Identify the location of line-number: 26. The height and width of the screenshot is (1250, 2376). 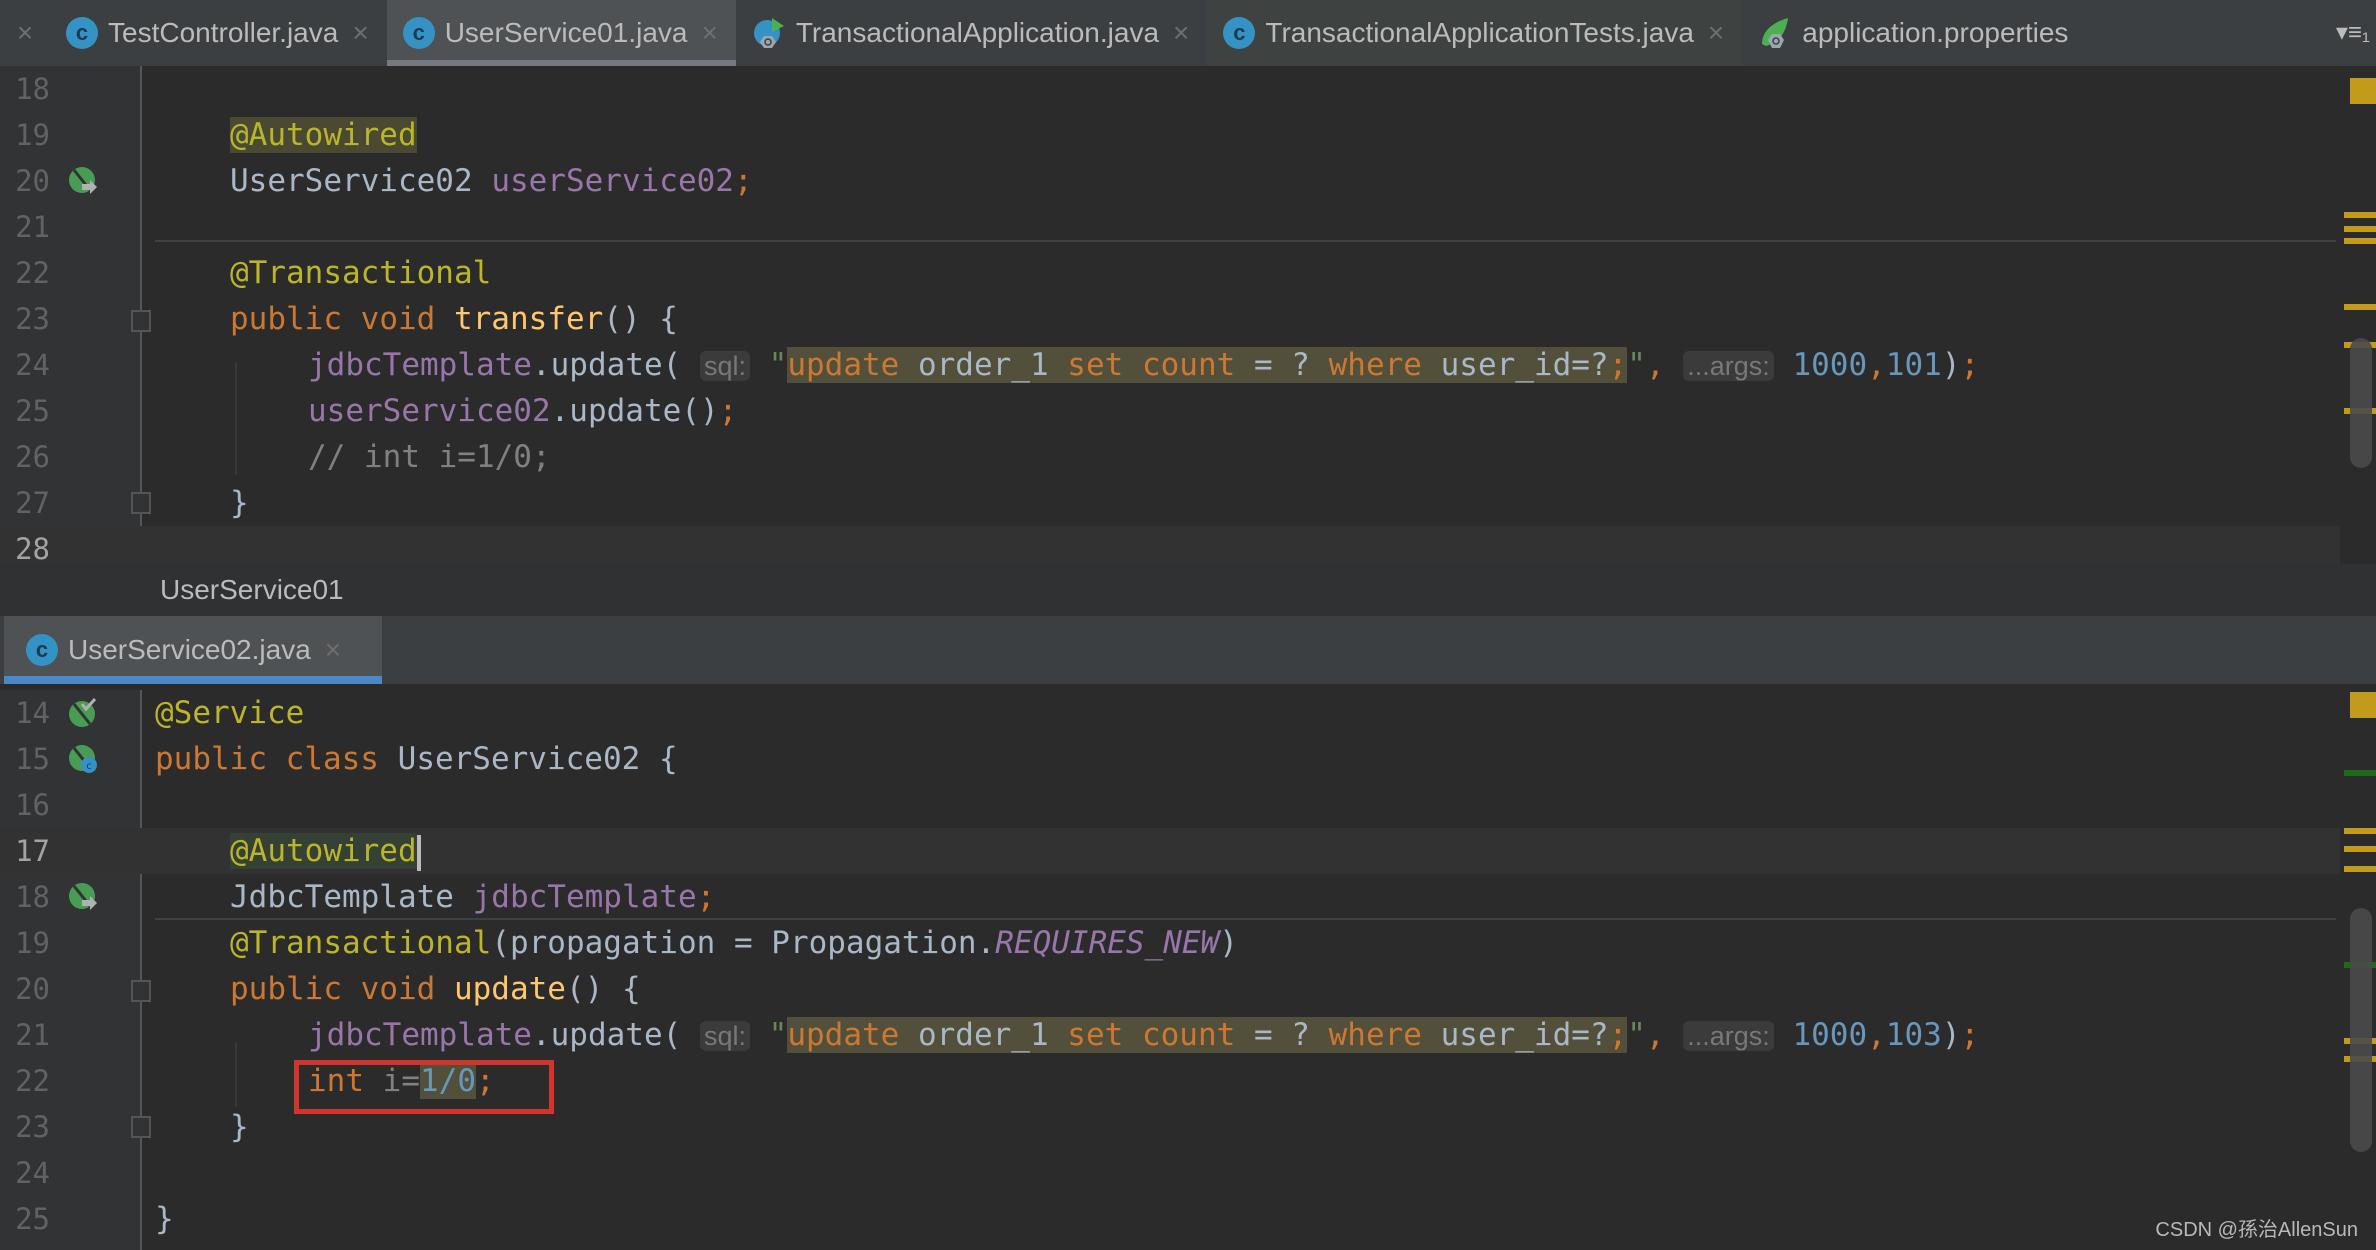
(32, 457).